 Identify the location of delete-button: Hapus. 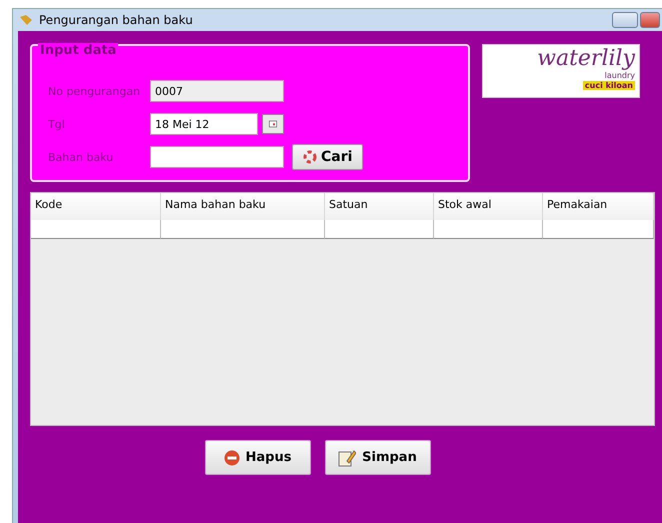
(257, 457).